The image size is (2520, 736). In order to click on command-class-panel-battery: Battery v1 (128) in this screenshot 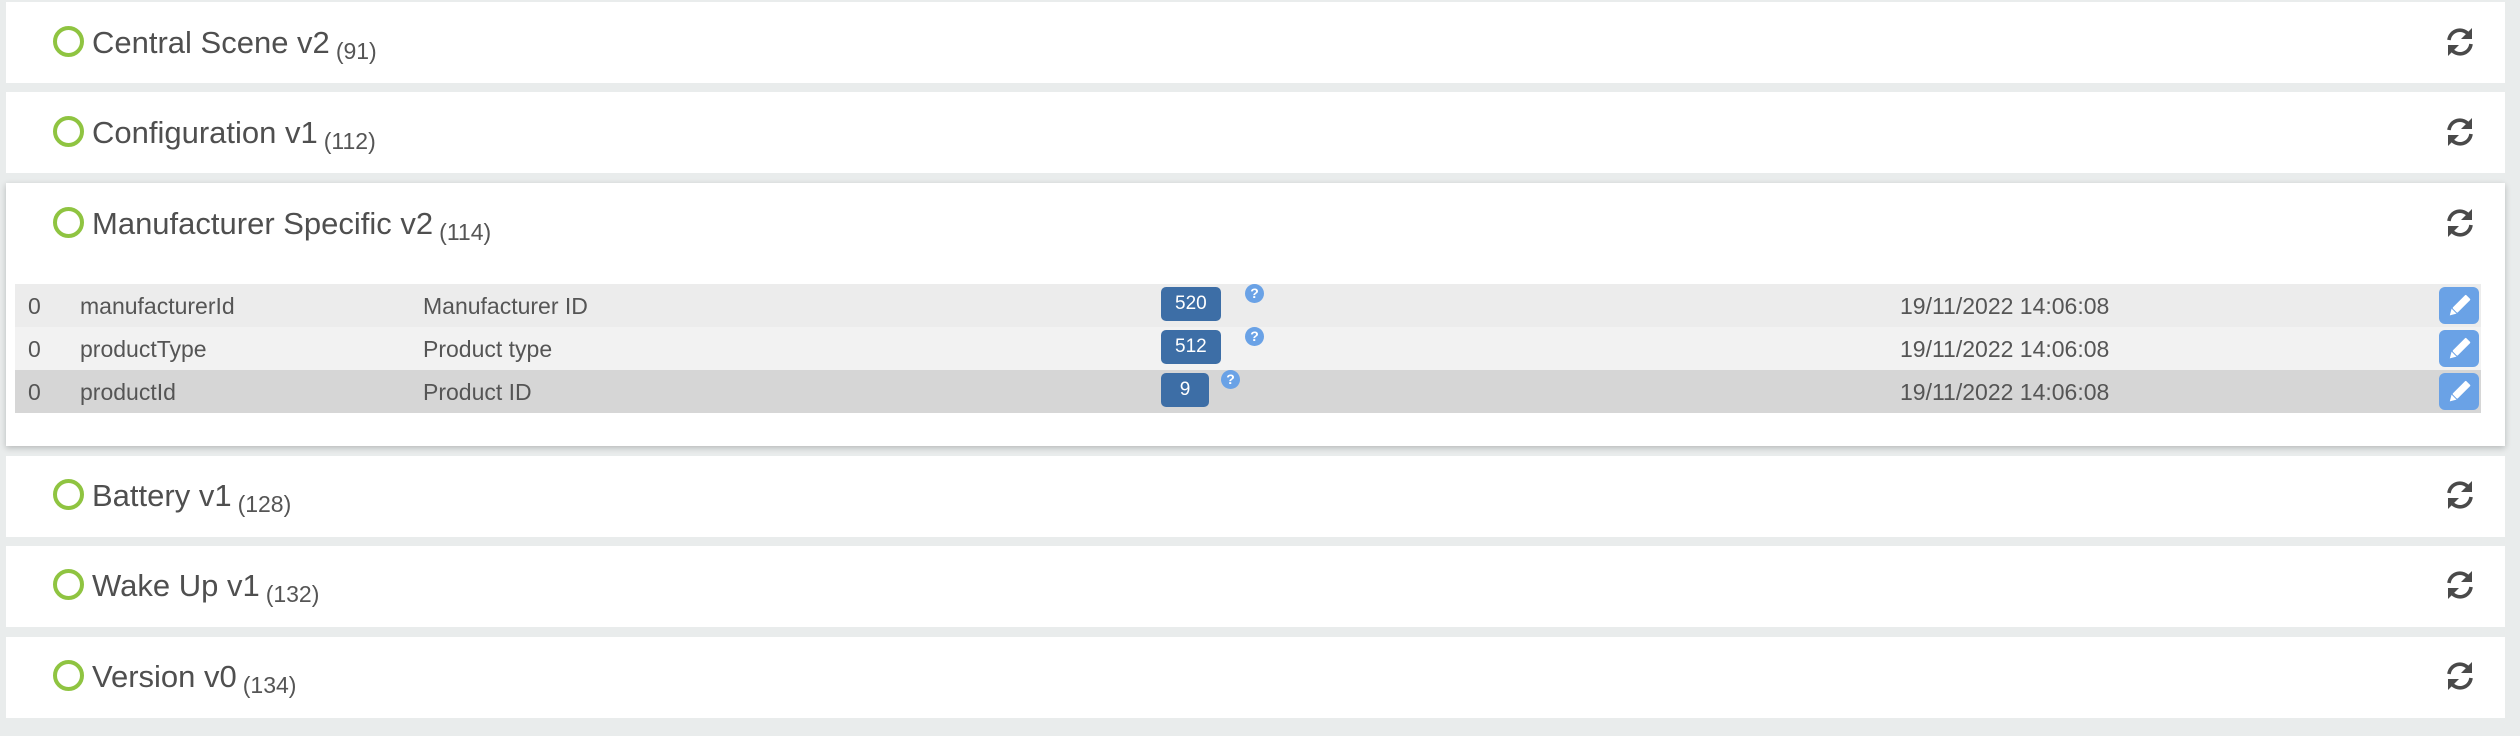, I will do `click(1255, 496)`.